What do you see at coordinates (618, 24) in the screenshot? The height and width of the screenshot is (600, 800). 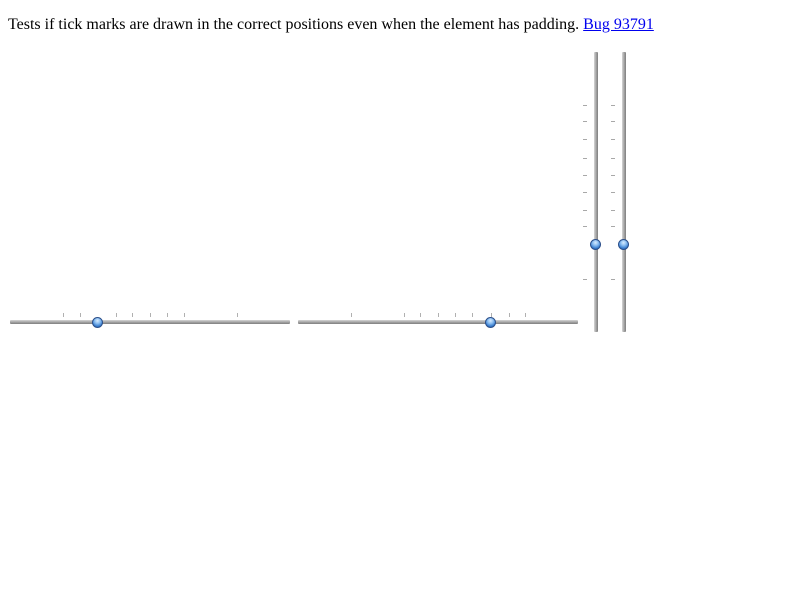 I see `bug-link: Bug 93791` at bounding box center [618, 24].